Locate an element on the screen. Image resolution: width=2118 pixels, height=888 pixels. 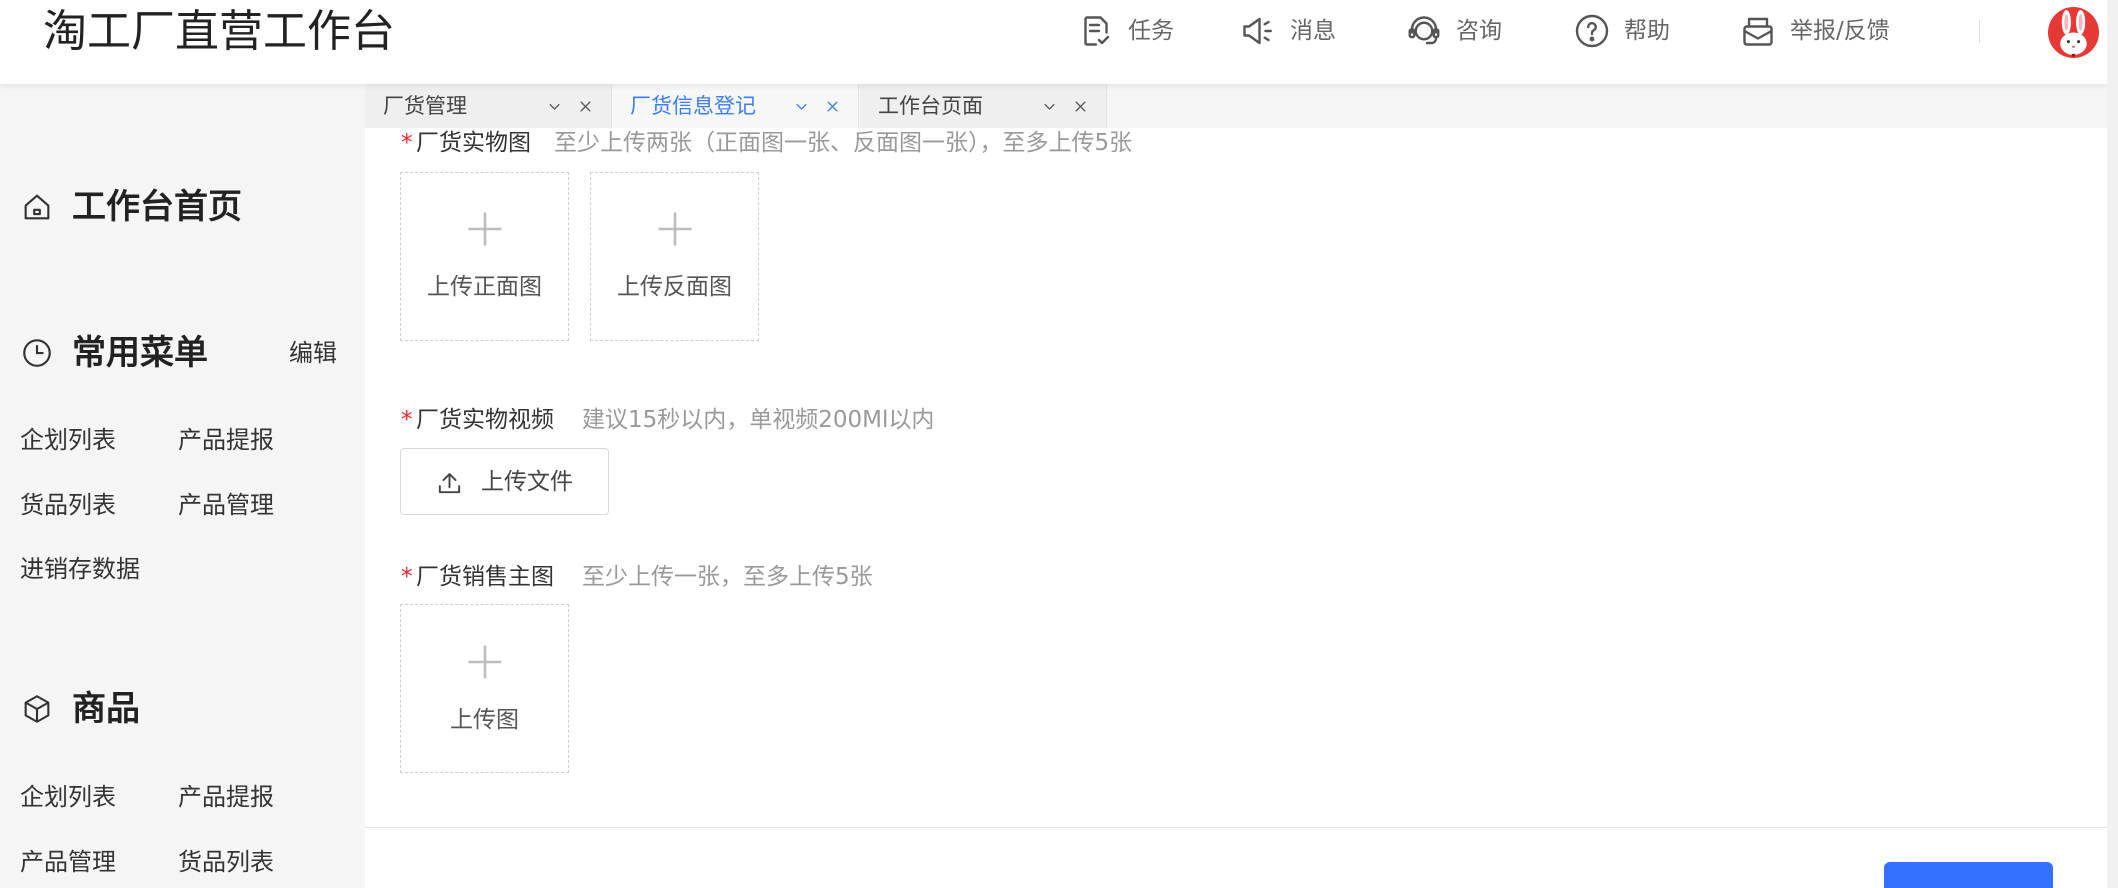
header-task-button: 任务 is located at coordinates (1126, 31).